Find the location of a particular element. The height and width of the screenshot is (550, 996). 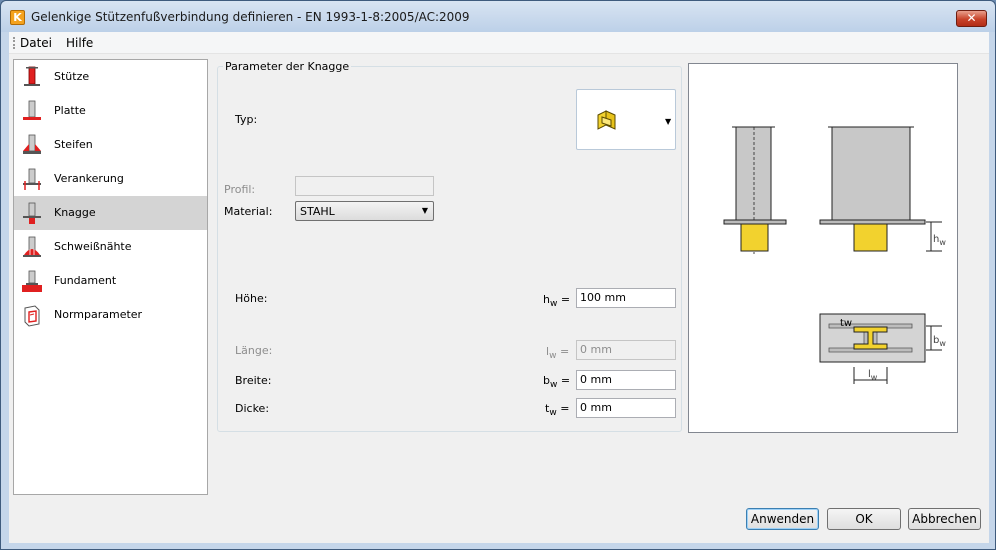

hoehe-symbol: hw = is located at coordinates (557, 301).